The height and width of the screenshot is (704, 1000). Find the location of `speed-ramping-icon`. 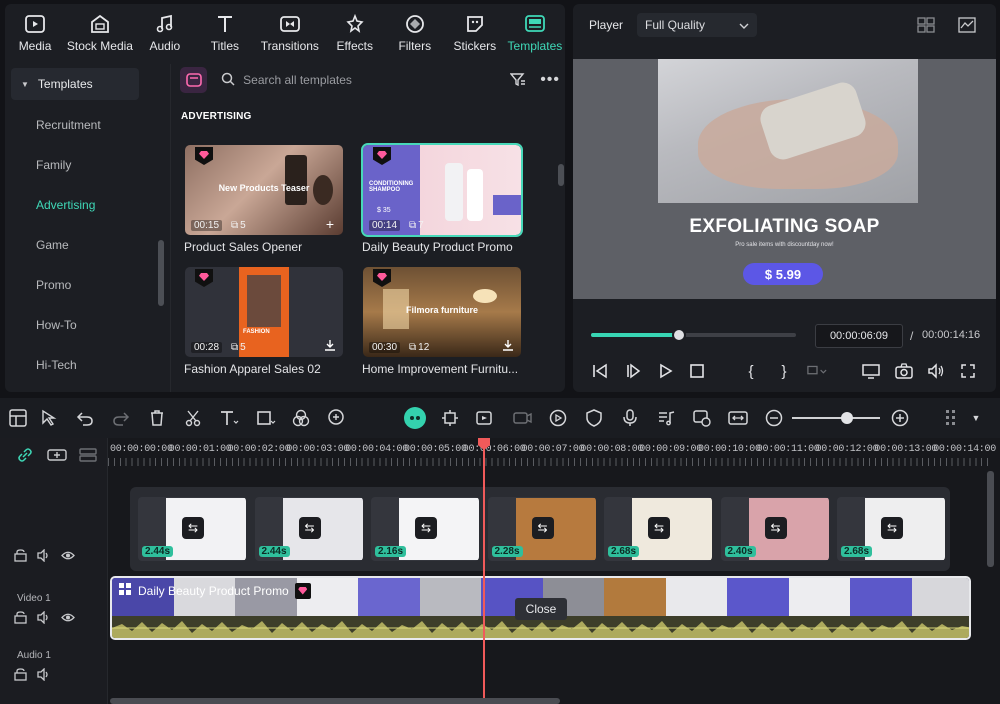

speed-ramping-icon is located at coordinates (558, 418).